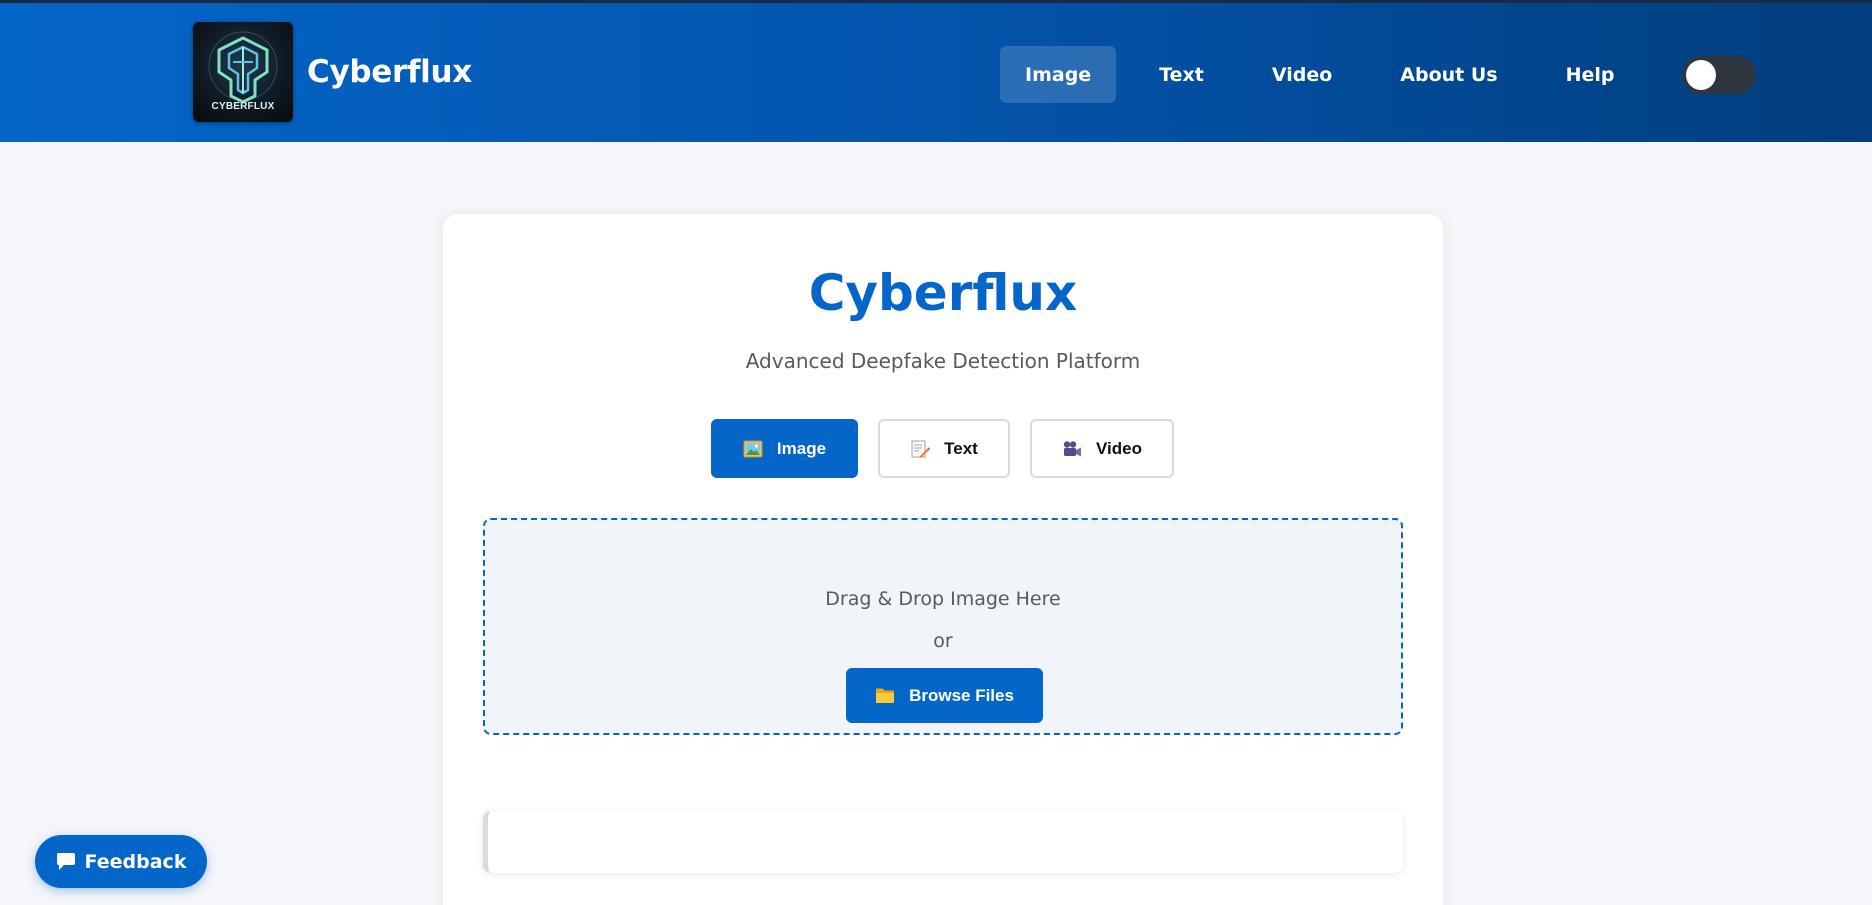 This screenshot has height=905, width=1872. I want to click on nav-text: Text, so click(1181, 74).